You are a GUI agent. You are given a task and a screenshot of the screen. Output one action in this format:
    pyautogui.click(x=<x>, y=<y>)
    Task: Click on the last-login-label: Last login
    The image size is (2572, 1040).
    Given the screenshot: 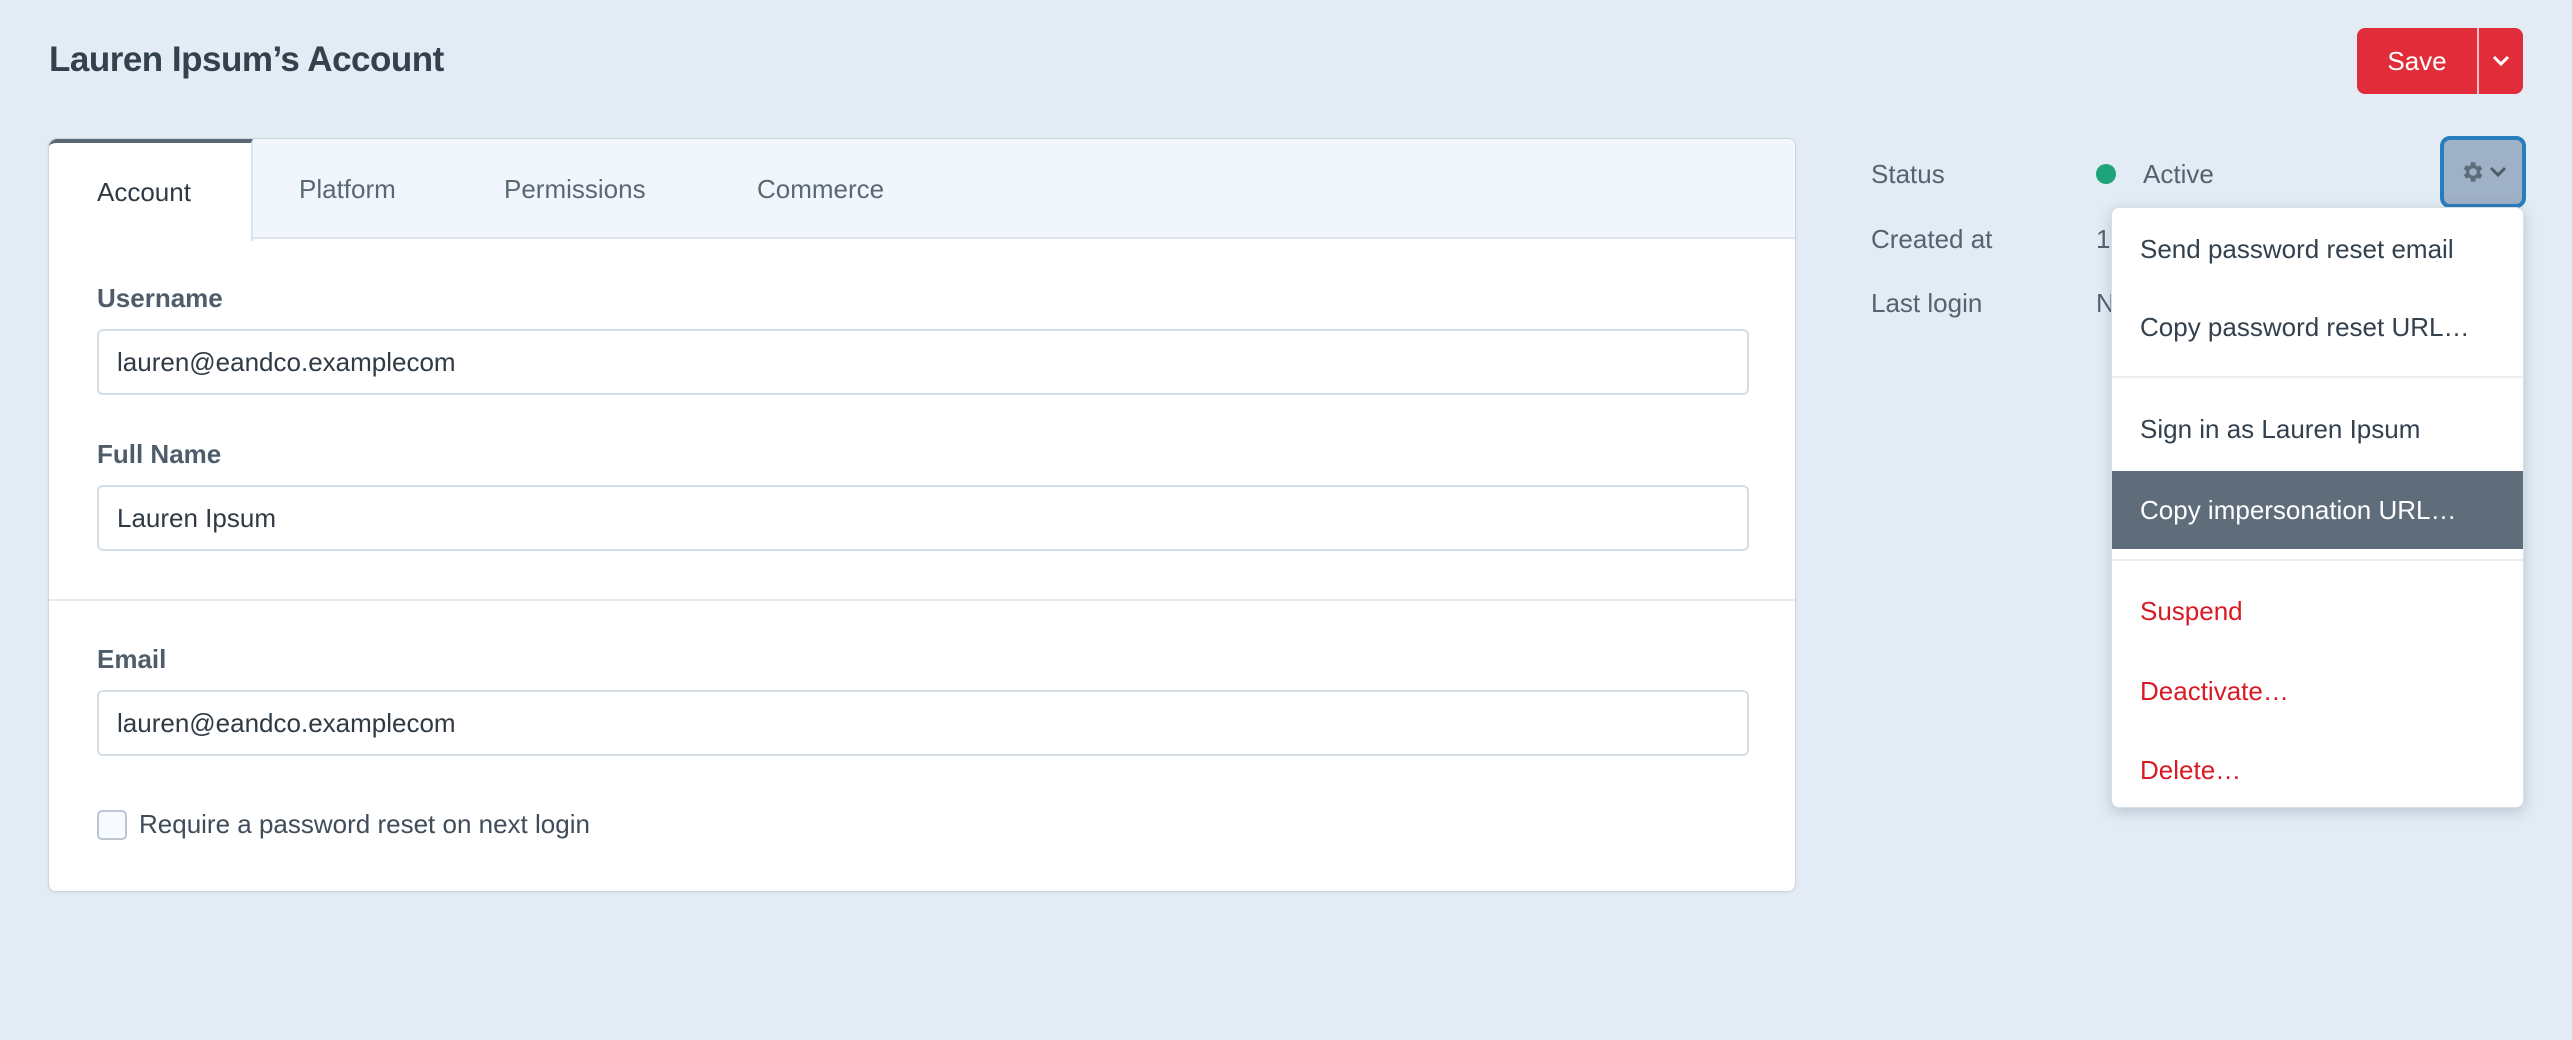 What is the action you would take?
    pyautogui.click(x=1927, y=303)
    